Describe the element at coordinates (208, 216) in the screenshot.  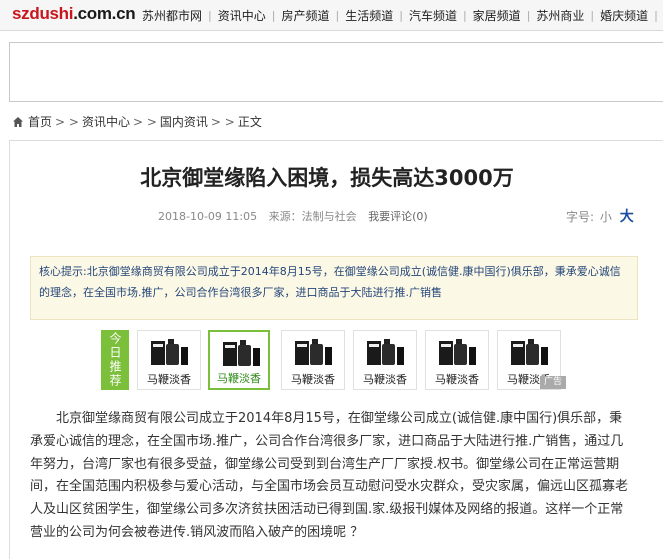
I see `article-date: 2018-10-09 11:05` at that location.